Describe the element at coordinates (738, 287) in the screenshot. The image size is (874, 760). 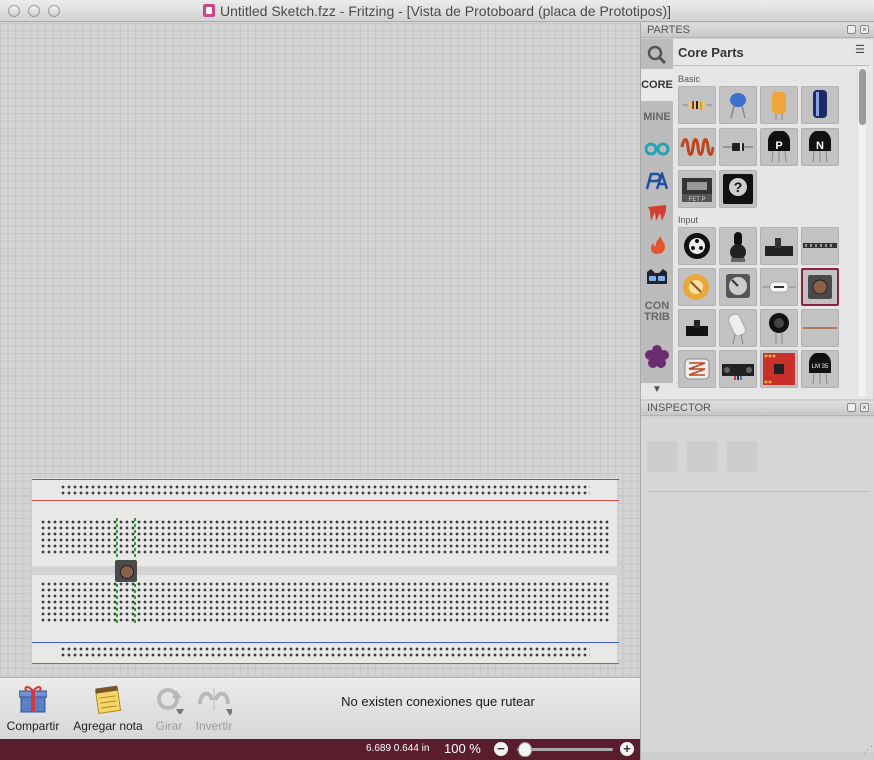
I see `rotary-potentiometer-part` at that location.